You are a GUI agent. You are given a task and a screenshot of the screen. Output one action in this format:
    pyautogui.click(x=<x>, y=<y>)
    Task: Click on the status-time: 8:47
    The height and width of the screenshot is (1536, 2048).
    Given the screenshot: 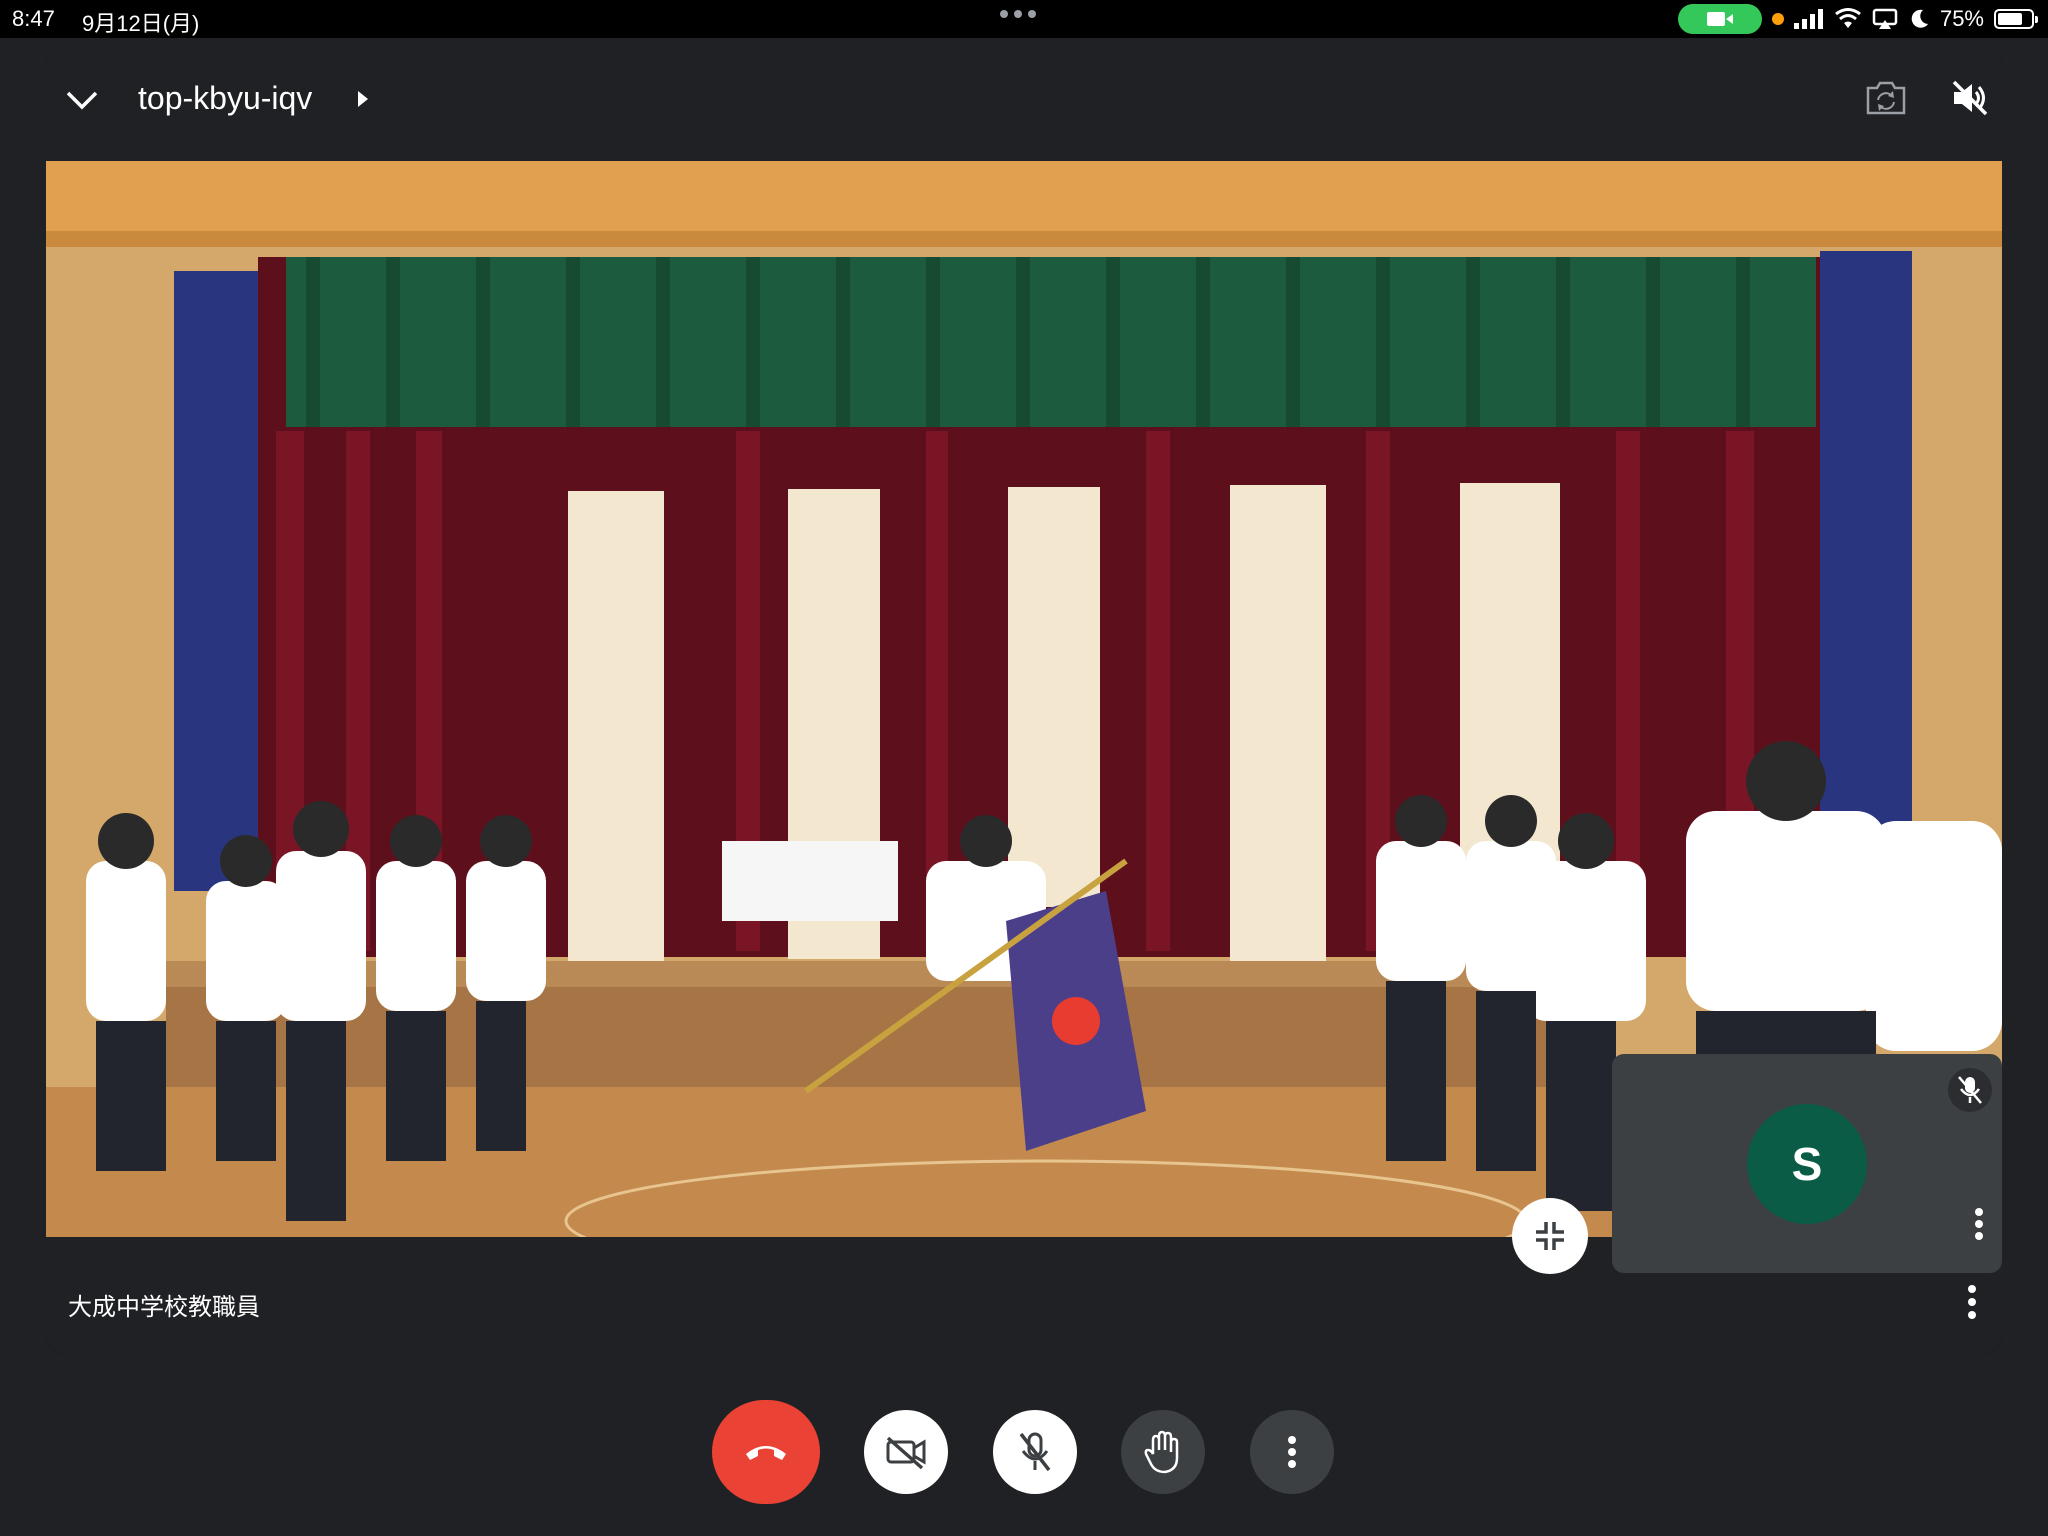 What is the action you would take?
    pyautogui.click(x=33, y=18)
    